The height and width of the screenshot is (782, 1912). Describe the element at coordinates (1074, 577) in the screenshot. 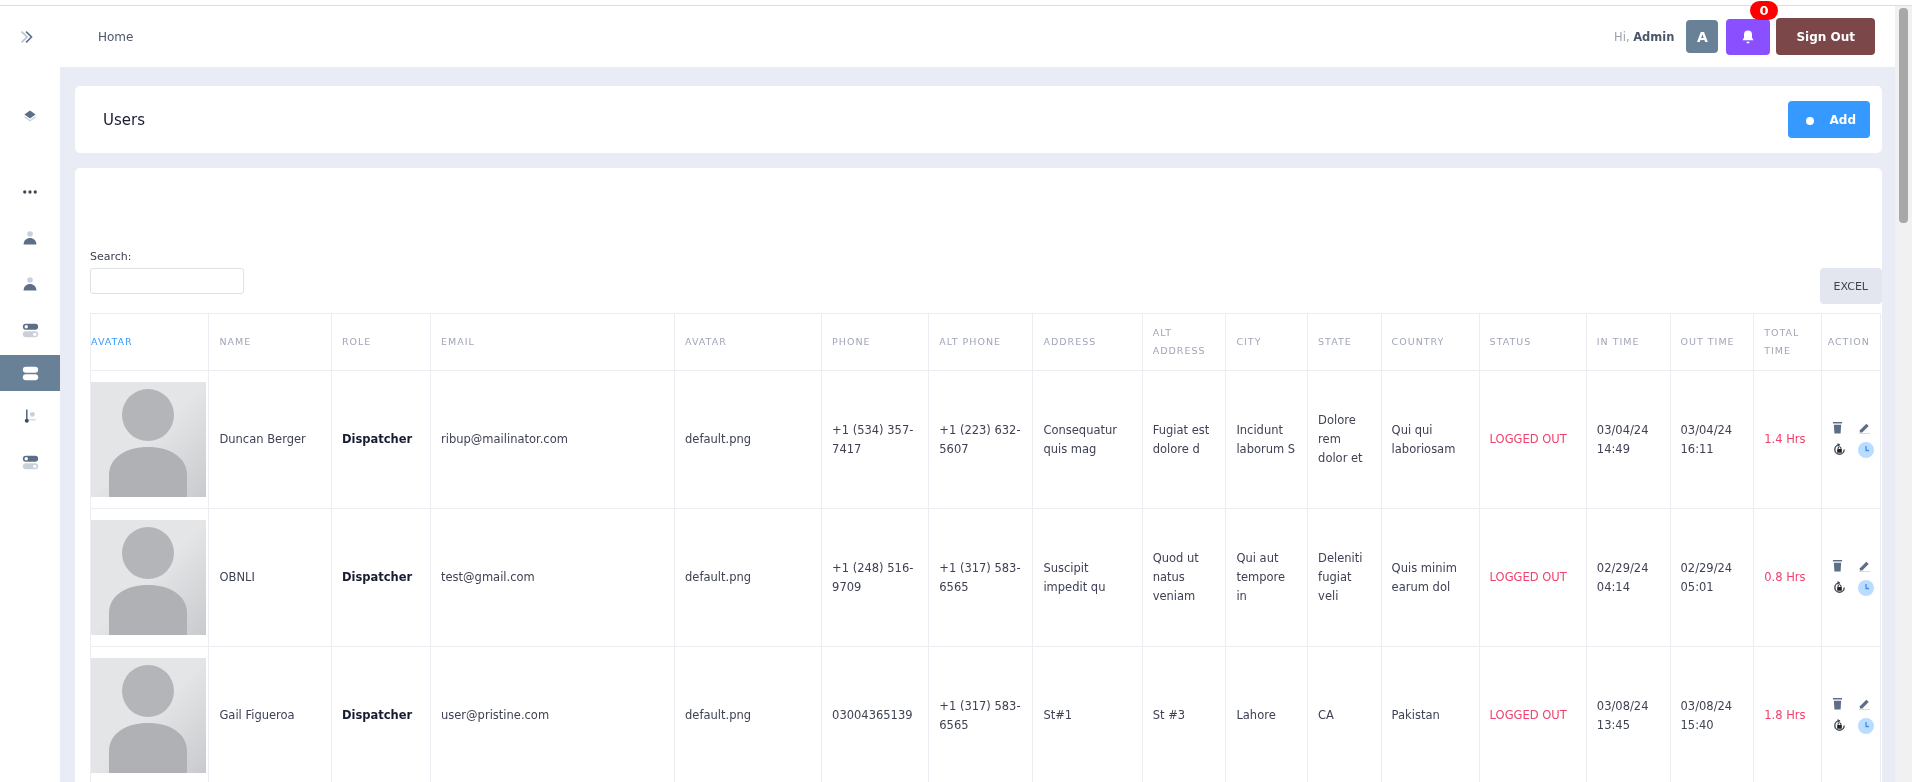

I see `table-cell: Suscipit impedit qu` at that location.